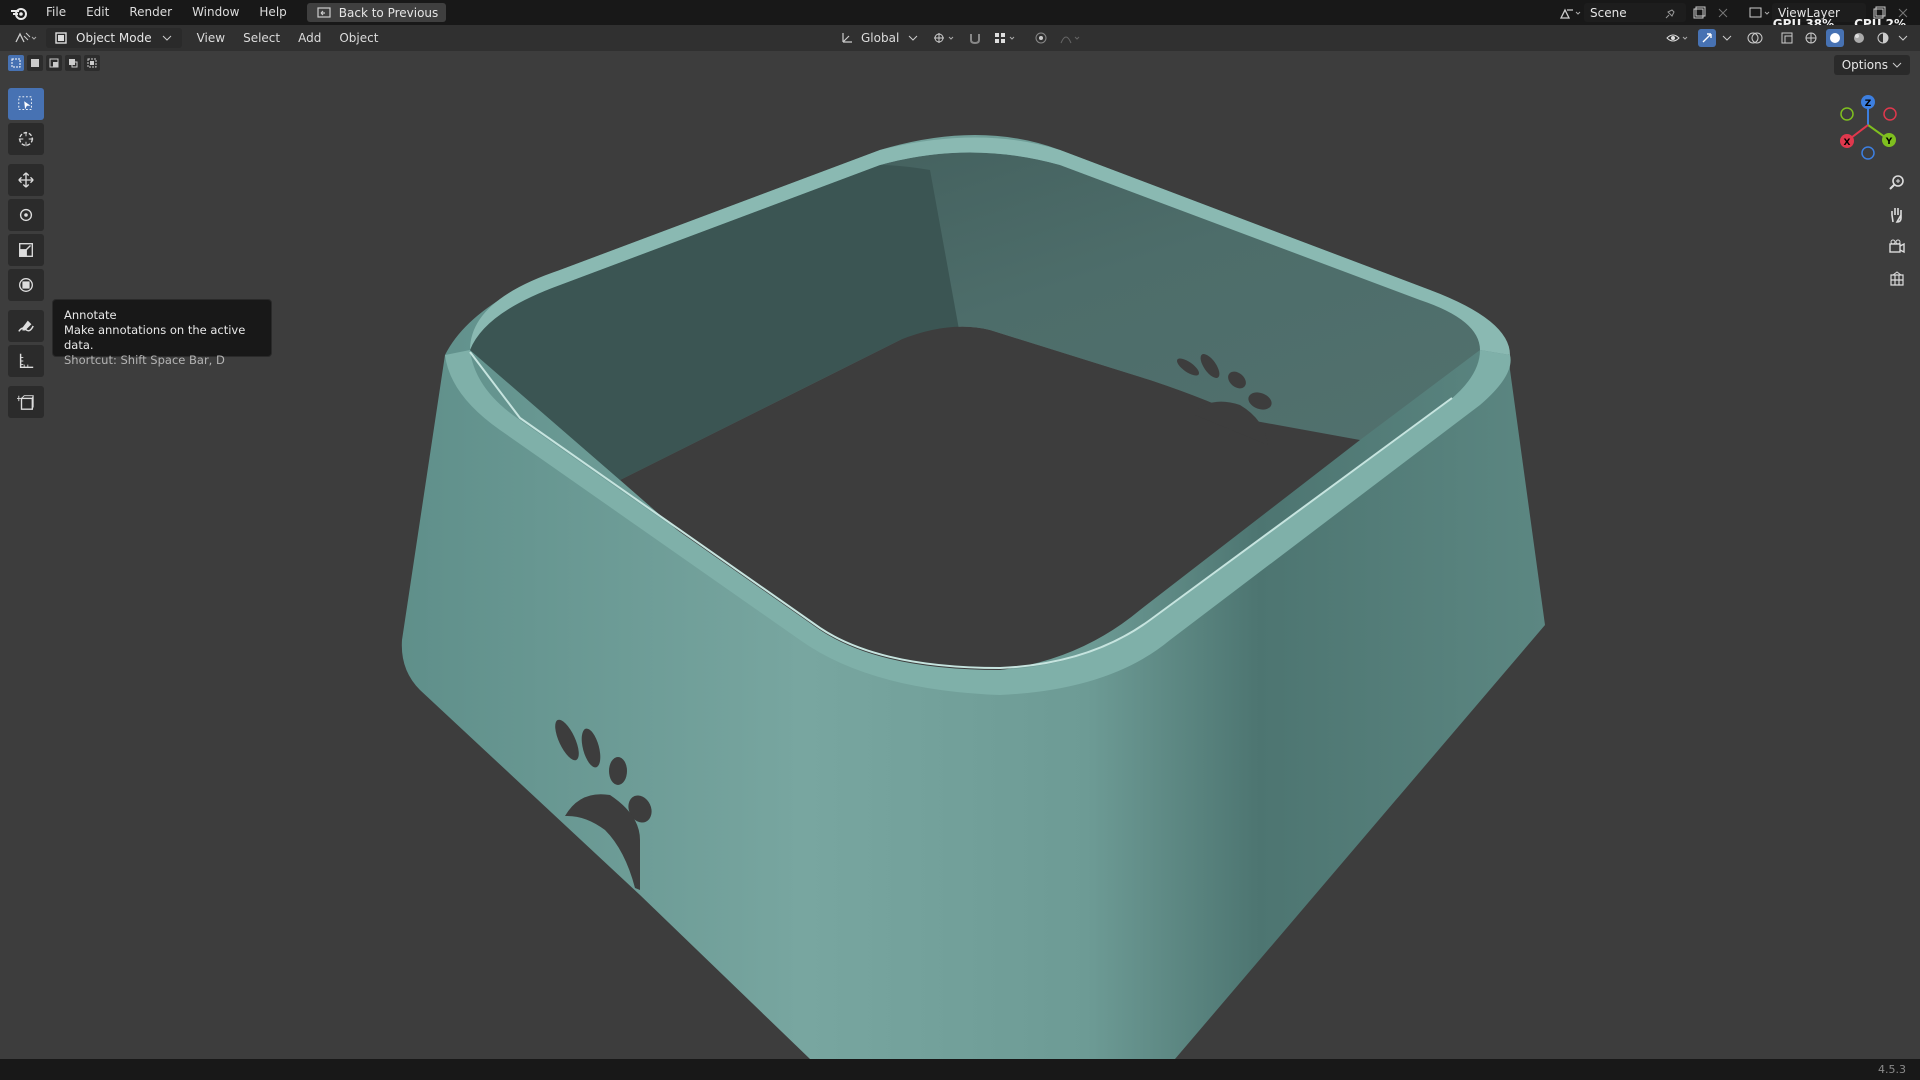  What do you see at coordinates (1868, 153) in the screenshot?
I see `gizmo-neg-z-axis` at bounding box center [1868, 153].